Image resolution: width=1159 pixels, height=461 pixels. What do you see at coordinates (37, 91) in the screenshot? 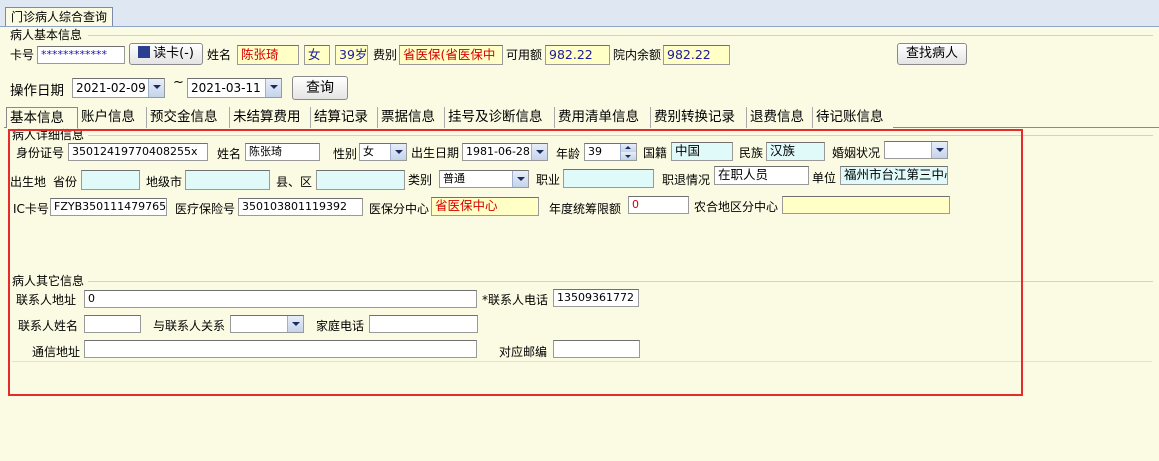
I see `operation-date-label: 操作日期` at bounding box center [37, 91].